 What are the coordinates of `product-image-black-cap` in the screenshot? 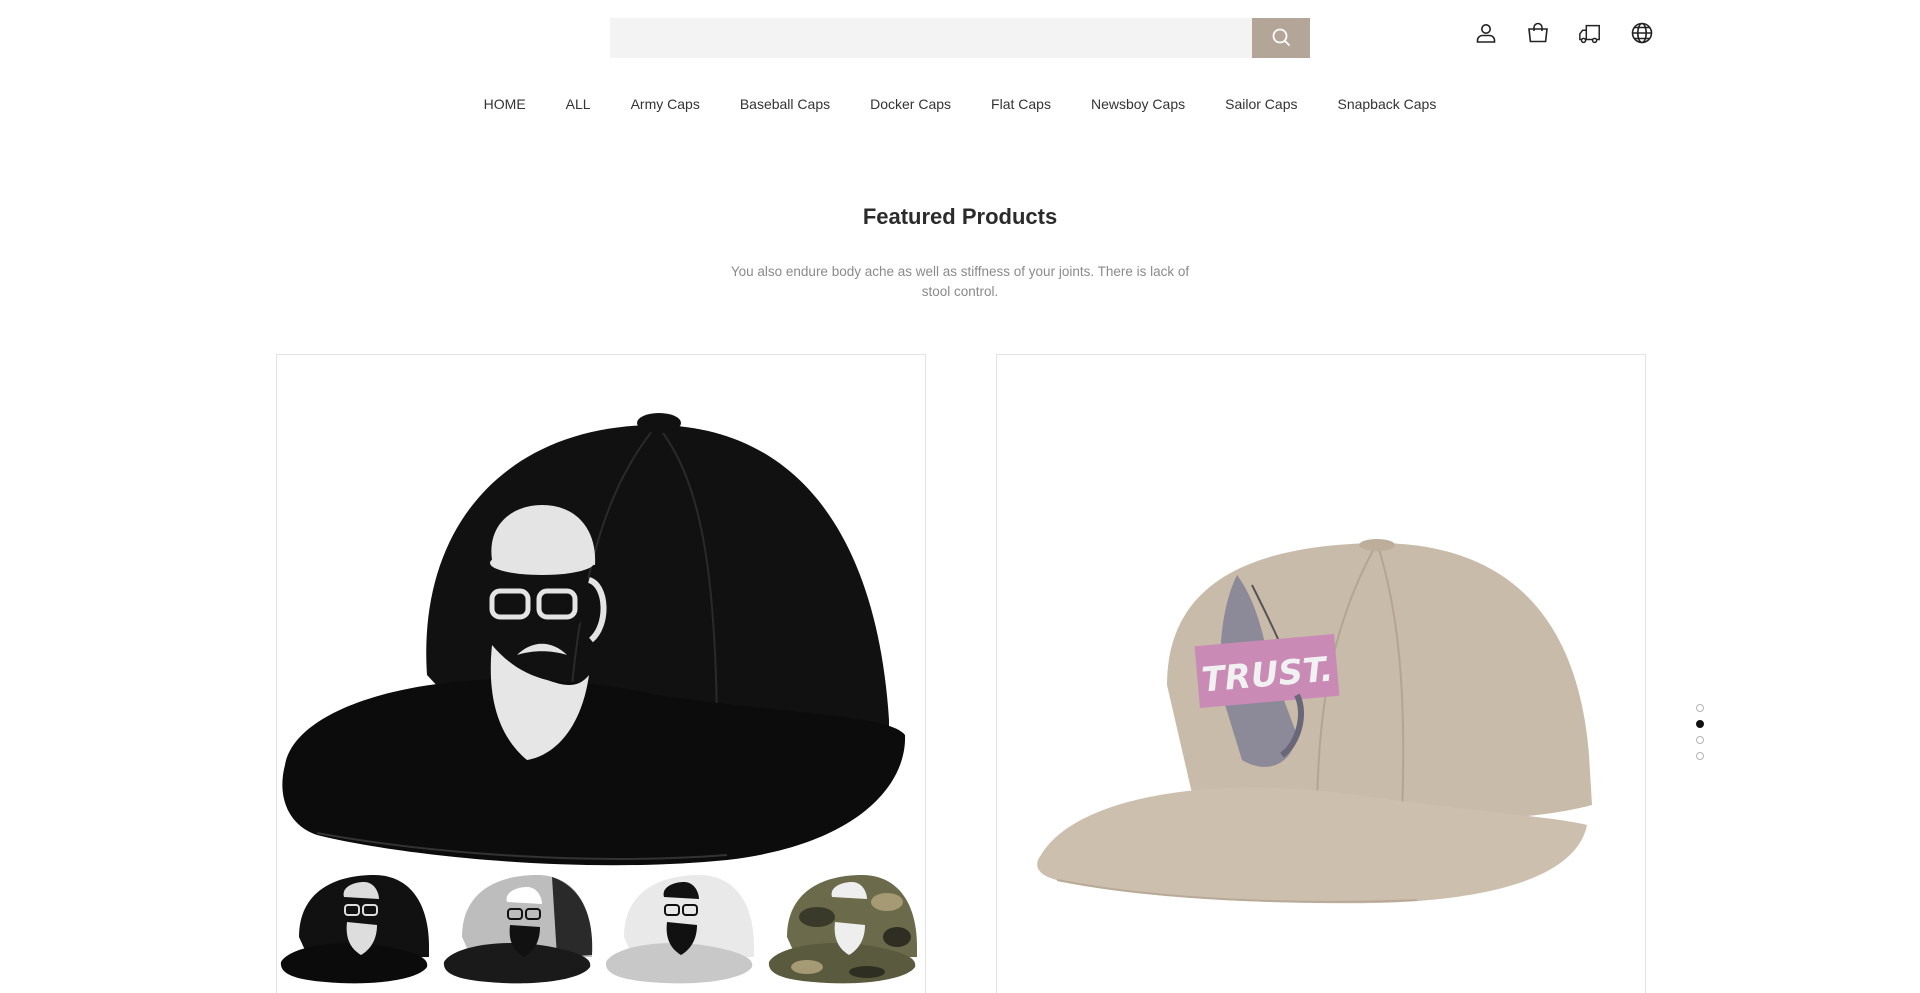 It's located at (594, 639).